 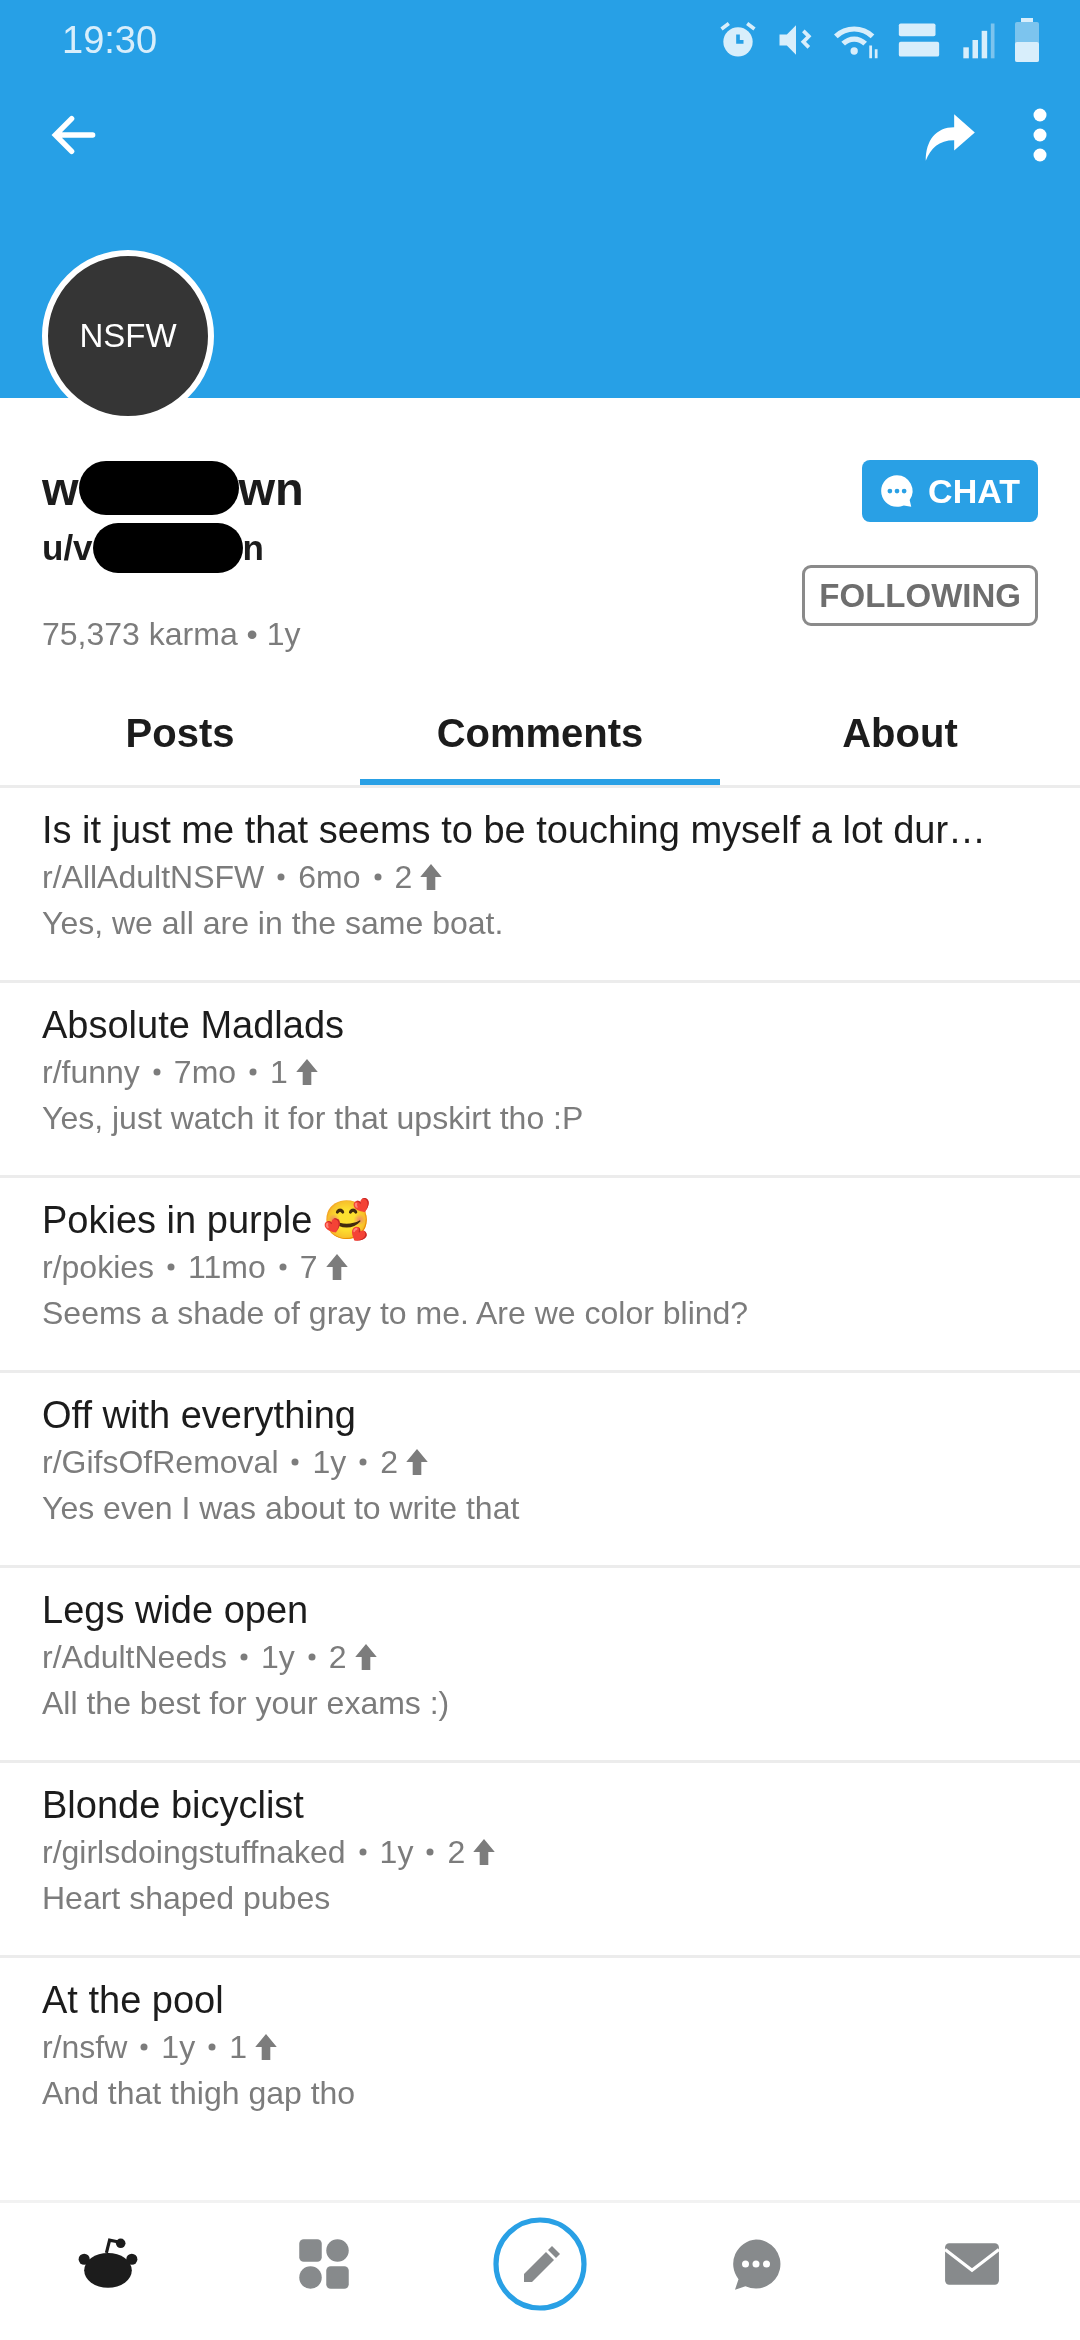 I want to click on post-title: Legs wide open, so click(x=540, y=1610).